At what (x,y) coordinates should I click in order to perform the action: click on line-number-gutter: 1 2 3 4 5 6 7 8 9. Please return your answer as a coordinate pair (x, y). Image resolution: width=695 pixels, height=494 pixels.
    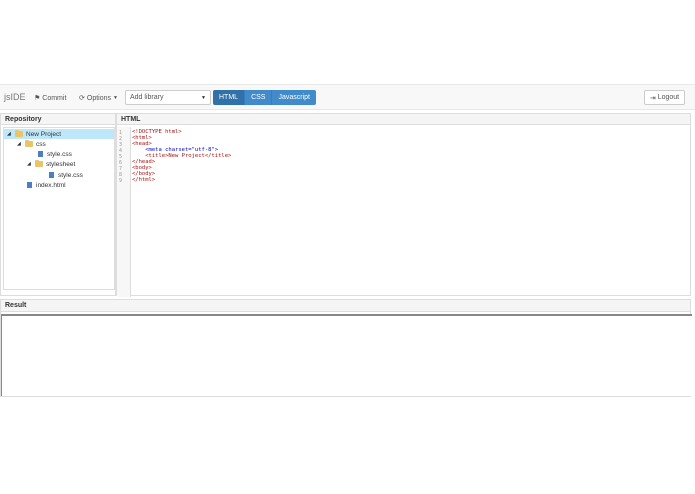
    Looking at the image, I should click on (124, 212).